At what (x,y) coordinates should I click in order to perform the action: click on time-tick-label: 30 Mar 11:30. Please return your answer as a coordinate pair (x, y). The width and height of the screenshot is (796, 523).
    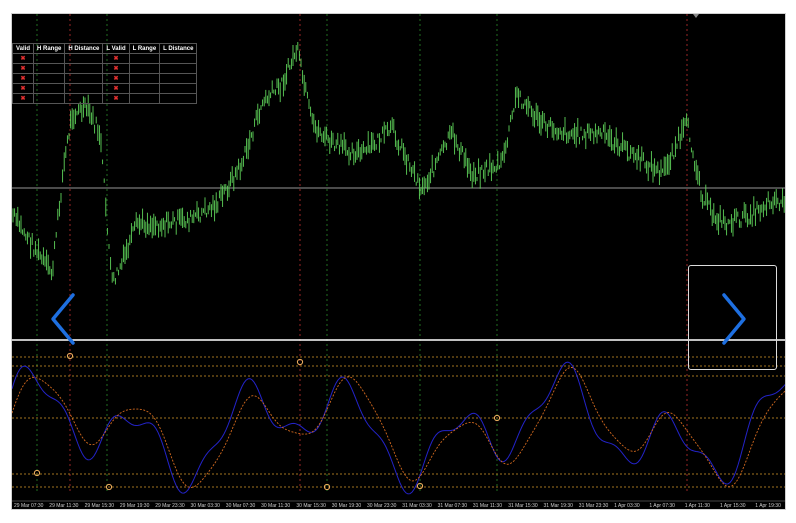
    Looking at the image, I should click on (276, 506).